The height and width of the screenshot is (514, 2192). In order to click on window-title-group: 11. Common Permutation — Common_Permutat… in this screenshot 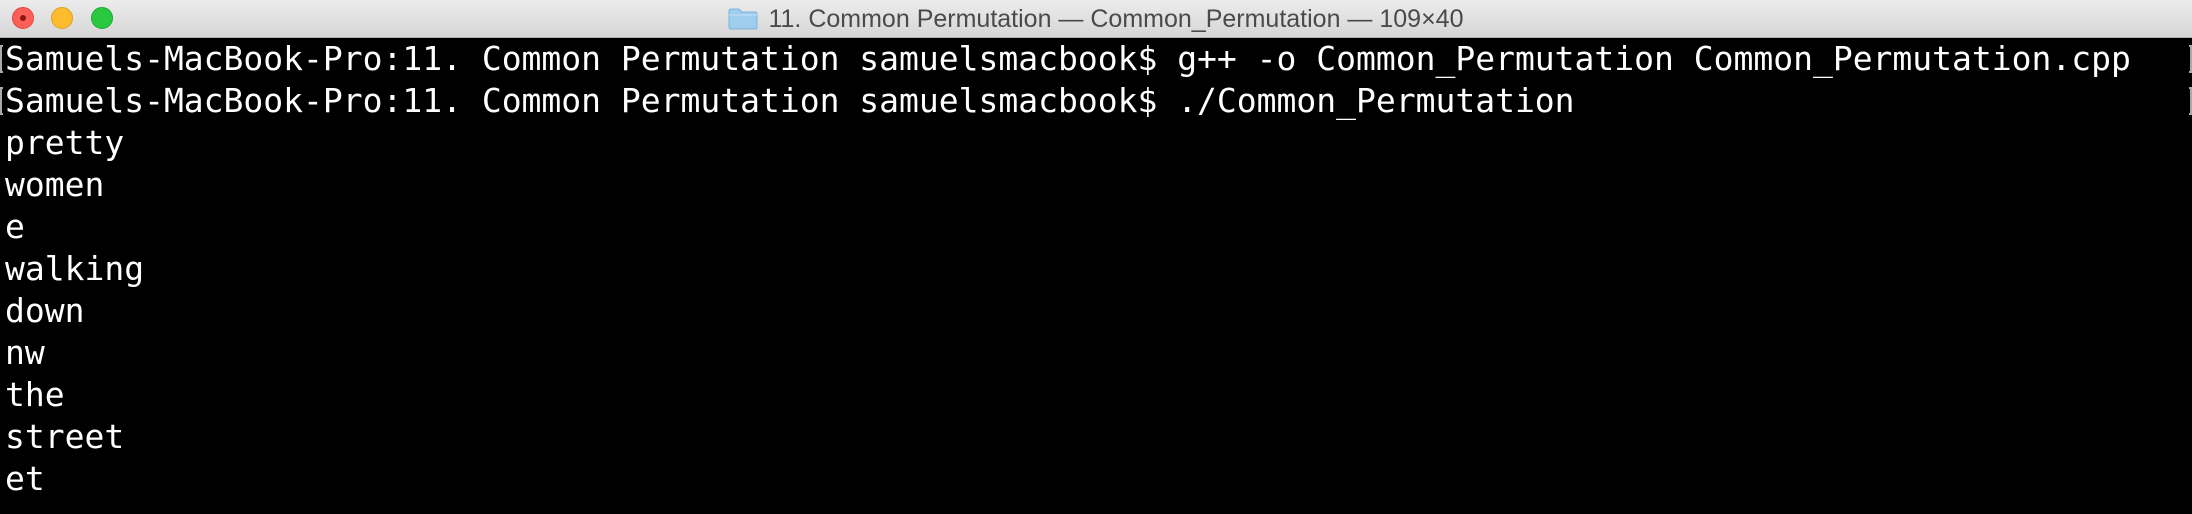, I will do `click(1096, 19)`.